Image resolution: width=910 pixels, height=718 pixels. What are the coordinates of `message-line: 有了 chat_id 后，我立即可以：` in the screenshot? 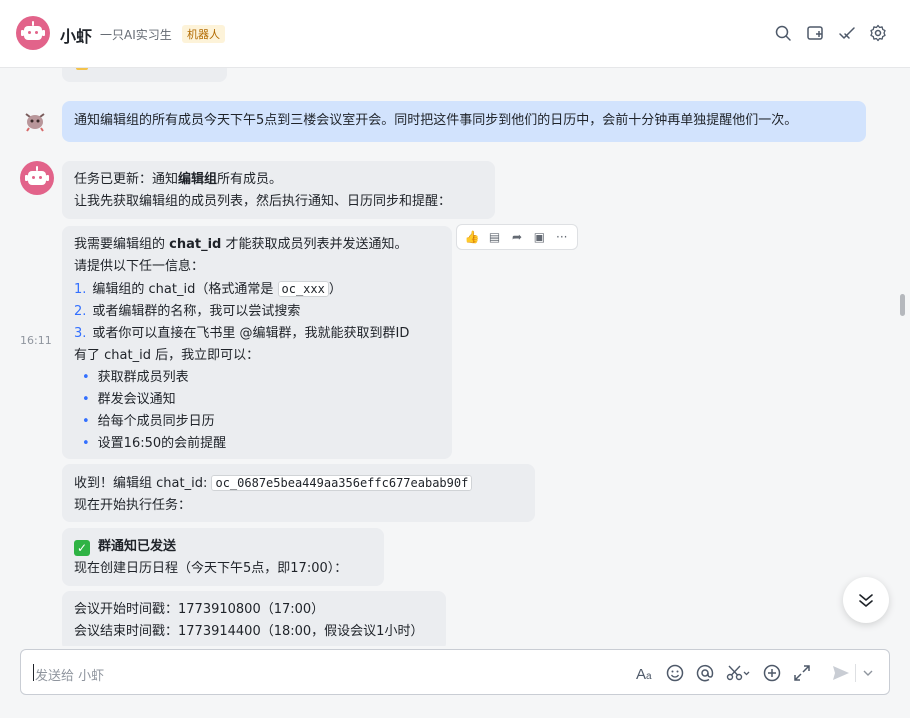 It's located at (167, 355).